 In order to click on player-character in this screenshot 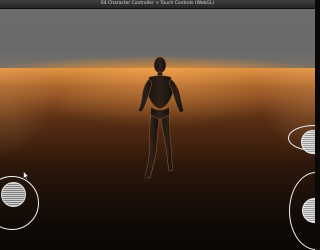, I will do `click(161, 118)`.